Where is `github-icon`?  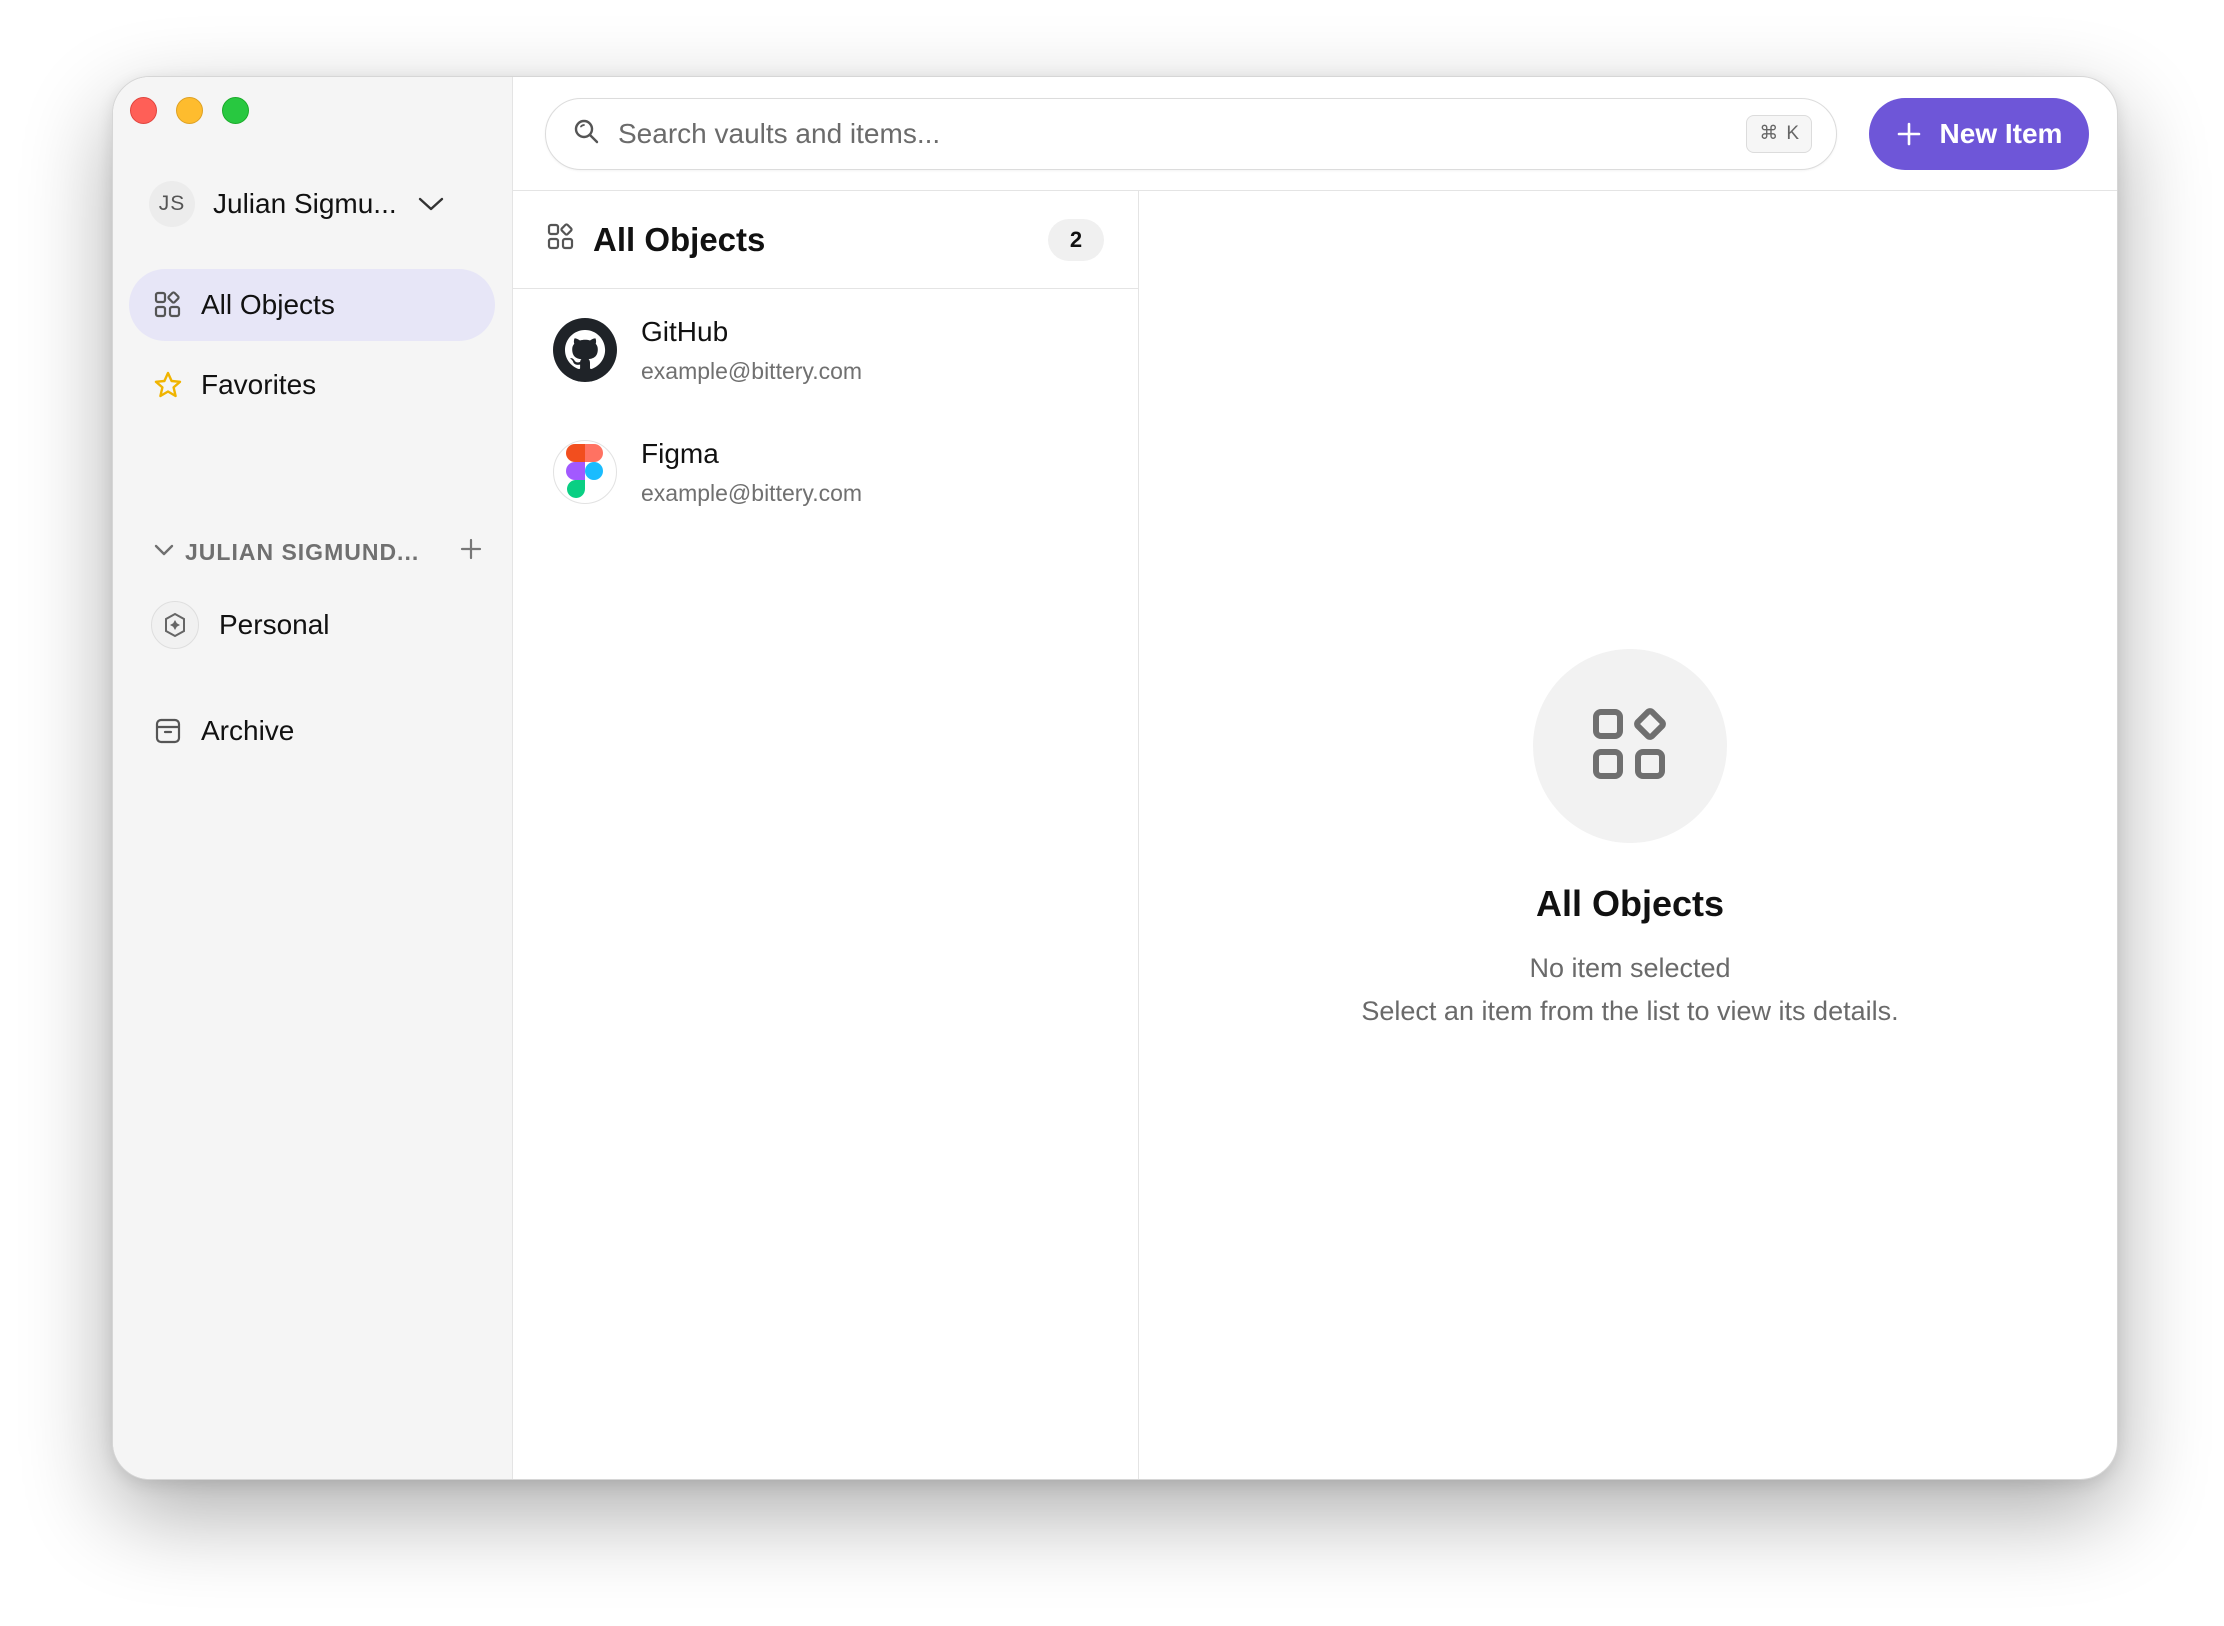
github-icon is located at coordinates (585, 350).